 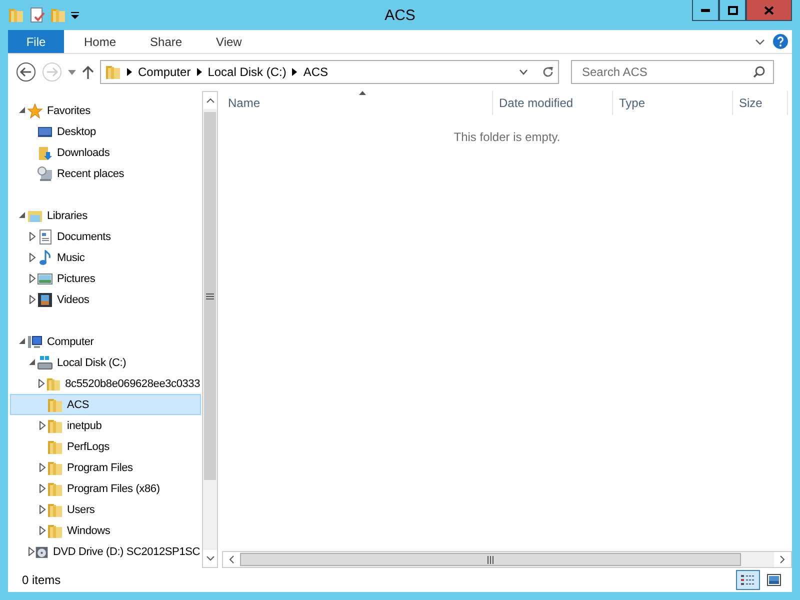 What do you see at coordinates (105, 299) in the screenshot?
I see `tree-item: Videos` at bounding box center [105, 299].